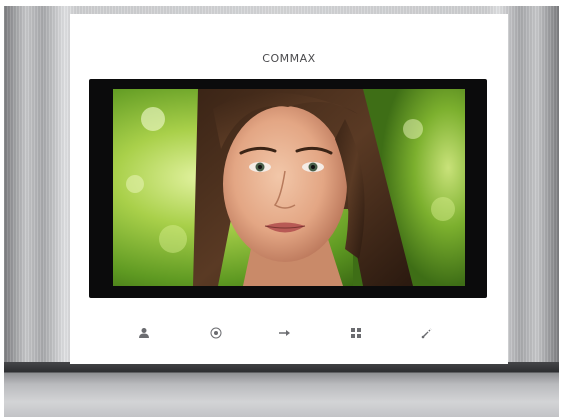  I want to click on person-button, so click(144, 333).